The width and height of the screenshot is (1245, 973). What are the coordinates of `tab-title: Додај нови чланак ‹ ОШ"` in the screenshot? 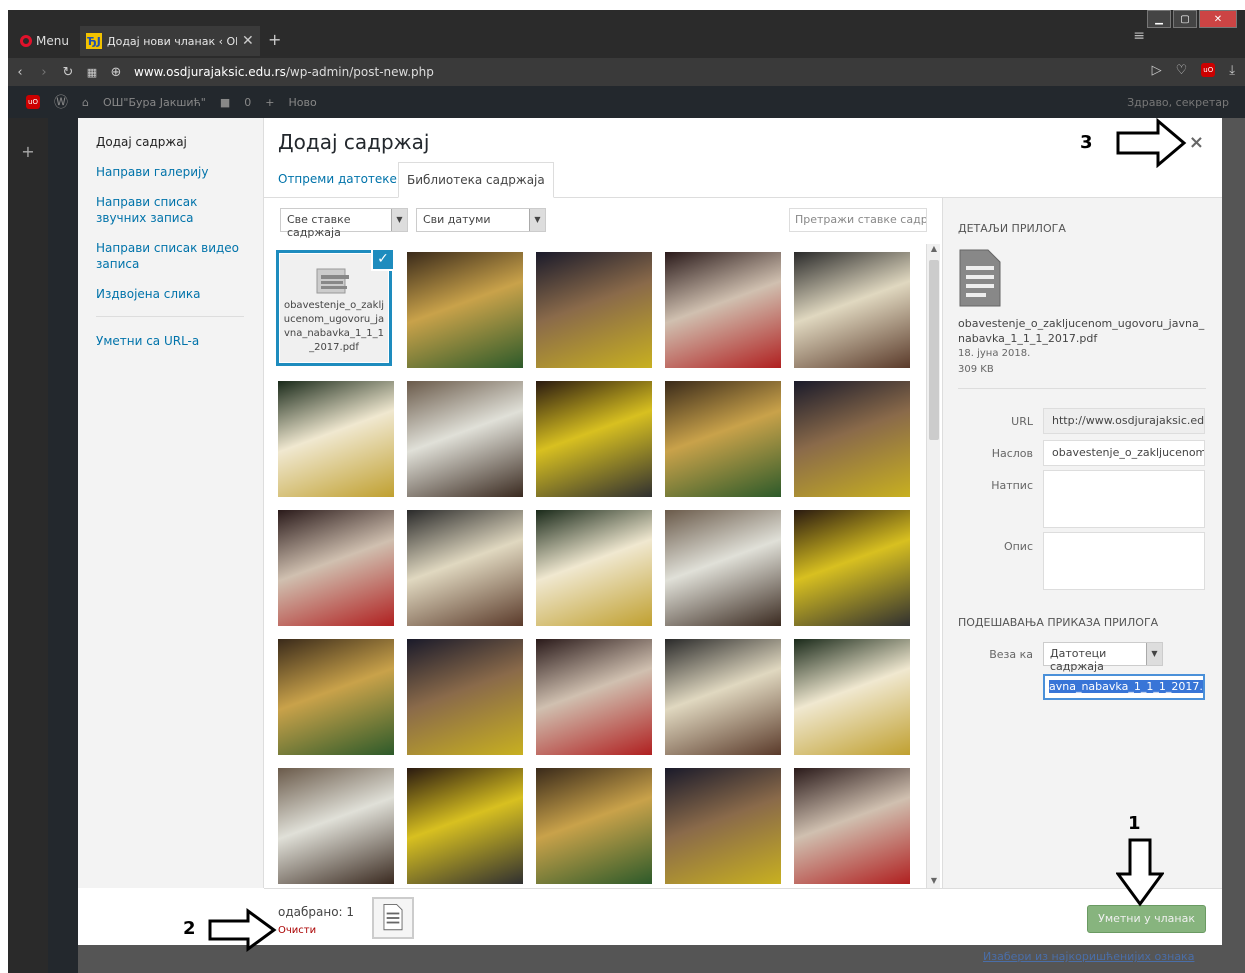 It's located at (172, 41).